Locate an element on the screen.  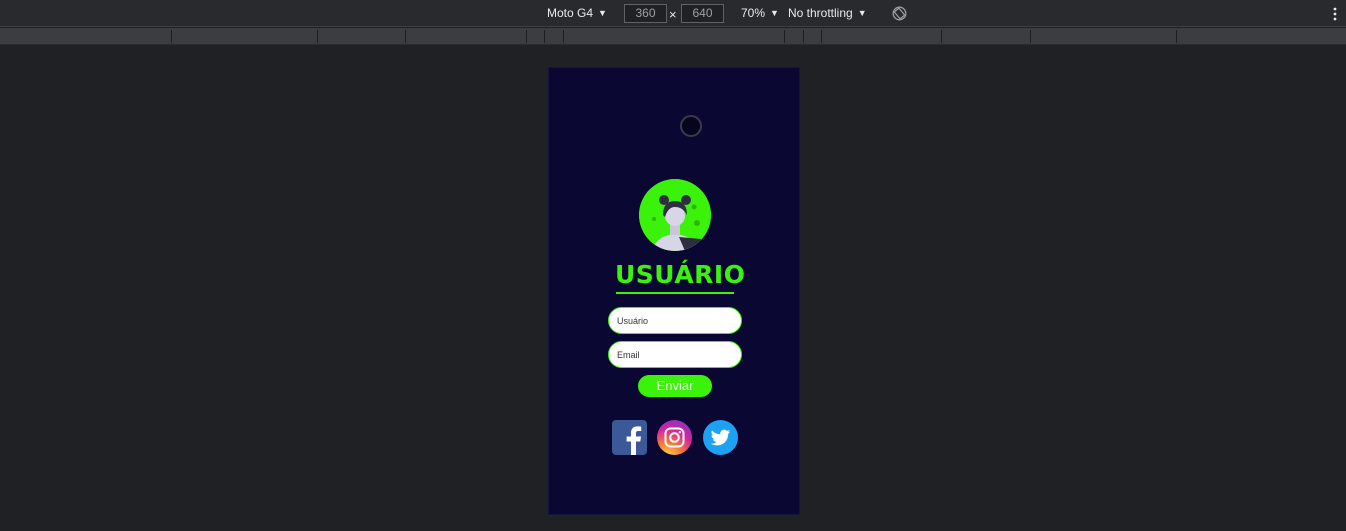
device-toolbar: Moto G4 ▼ 360 × 640 70% ▼ No throttling ▼ is located at coordinates (673, 13).